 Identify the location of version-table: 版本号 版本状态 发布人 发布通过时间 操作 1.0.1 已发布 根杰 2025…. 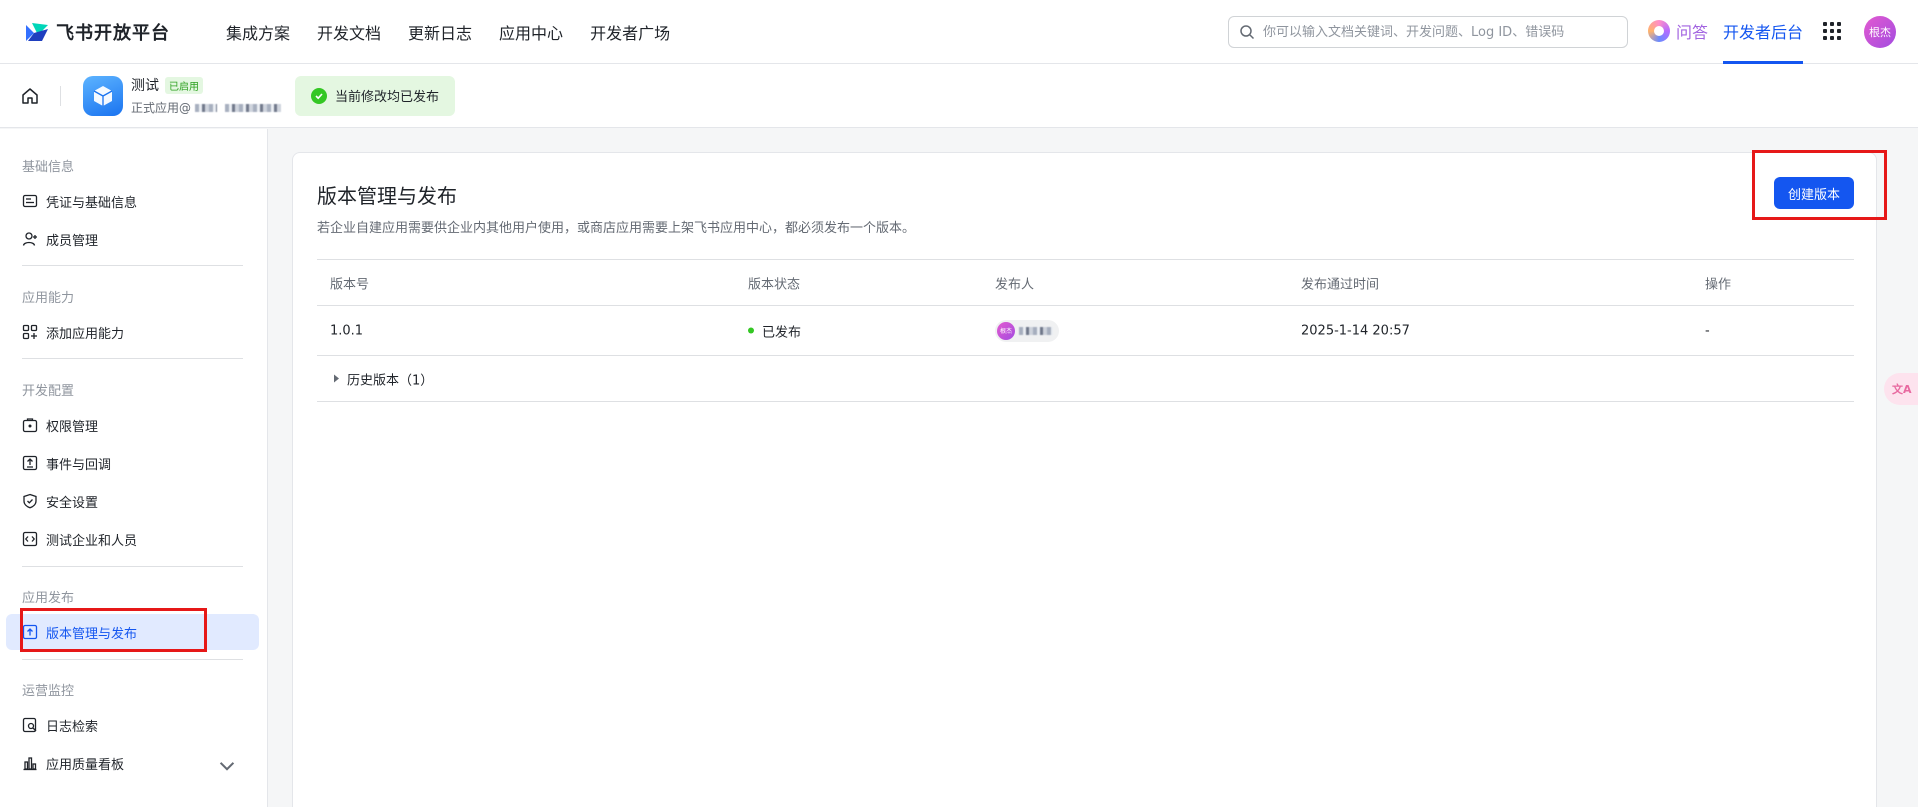
(1085, 330).